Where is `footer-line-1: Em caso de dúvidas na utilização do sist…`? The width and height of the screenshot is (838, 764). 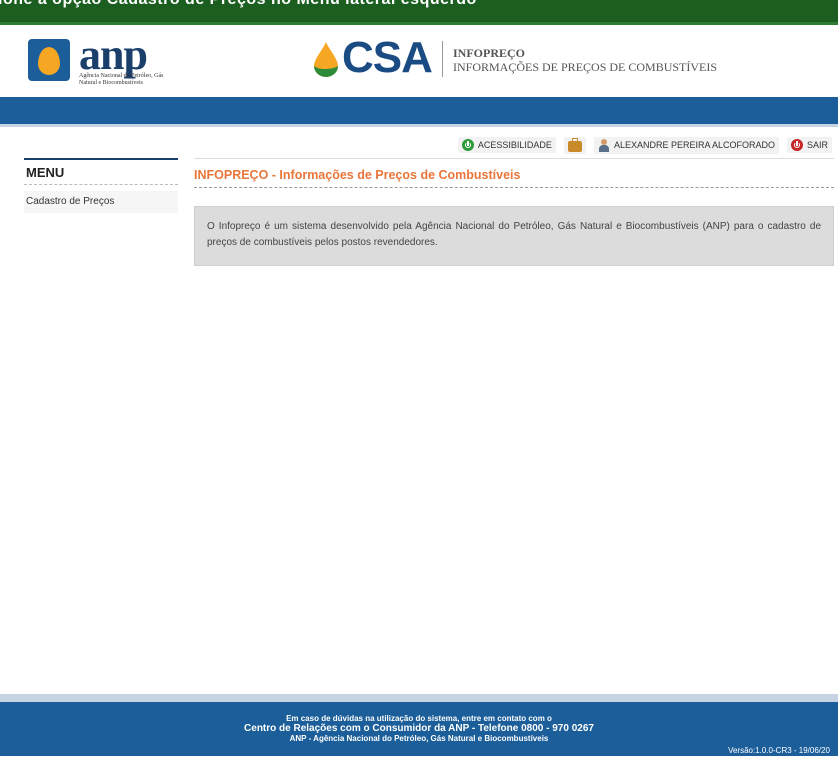
footer-line-1: Em caso de dúvidas na utilização do sist… is located at coordinates (419, 718).